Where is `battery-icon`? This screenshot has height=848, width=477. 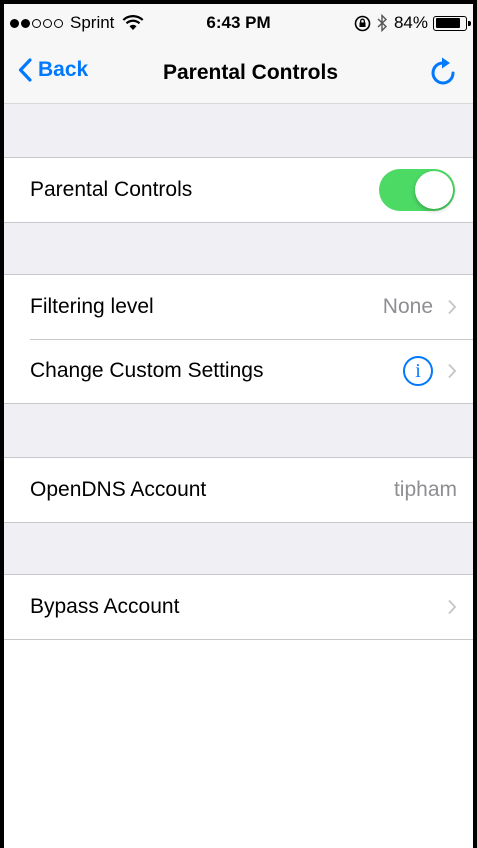 battery-icon is located at coordinates (452, 23).